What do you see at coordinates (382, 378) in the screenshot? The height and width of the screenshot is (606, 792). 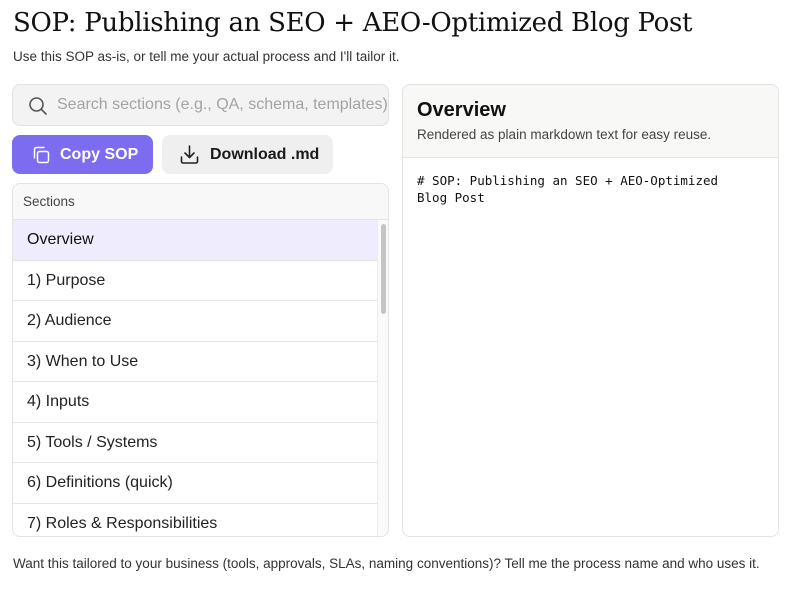 I see `sections-scrollbar` at bounding box center [382, 378].